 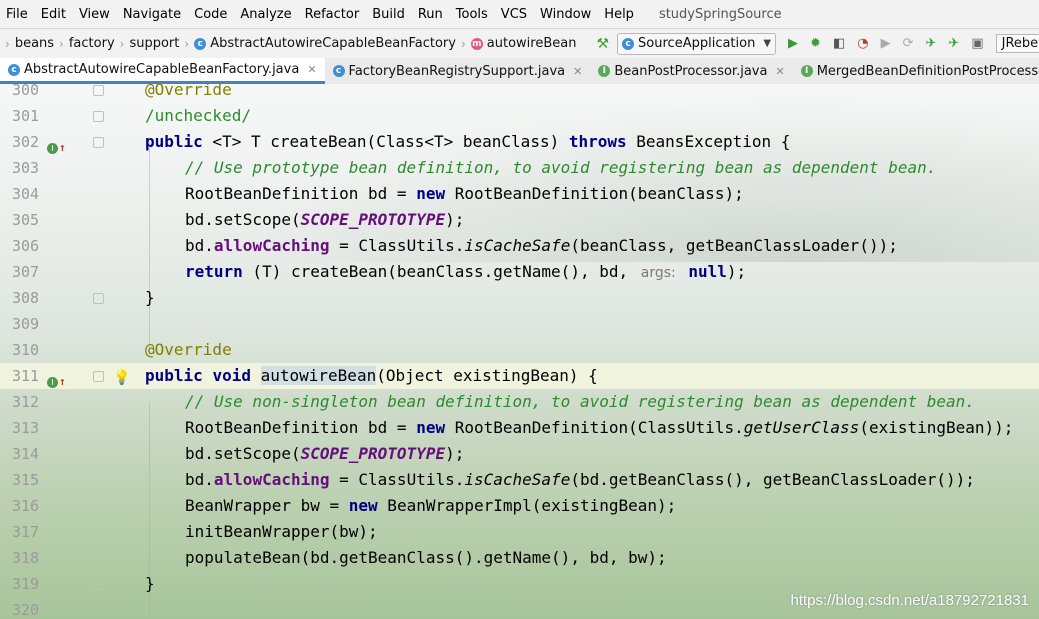 I want to click on breadcrumb-factory: factory, so click(x=92, y=43).